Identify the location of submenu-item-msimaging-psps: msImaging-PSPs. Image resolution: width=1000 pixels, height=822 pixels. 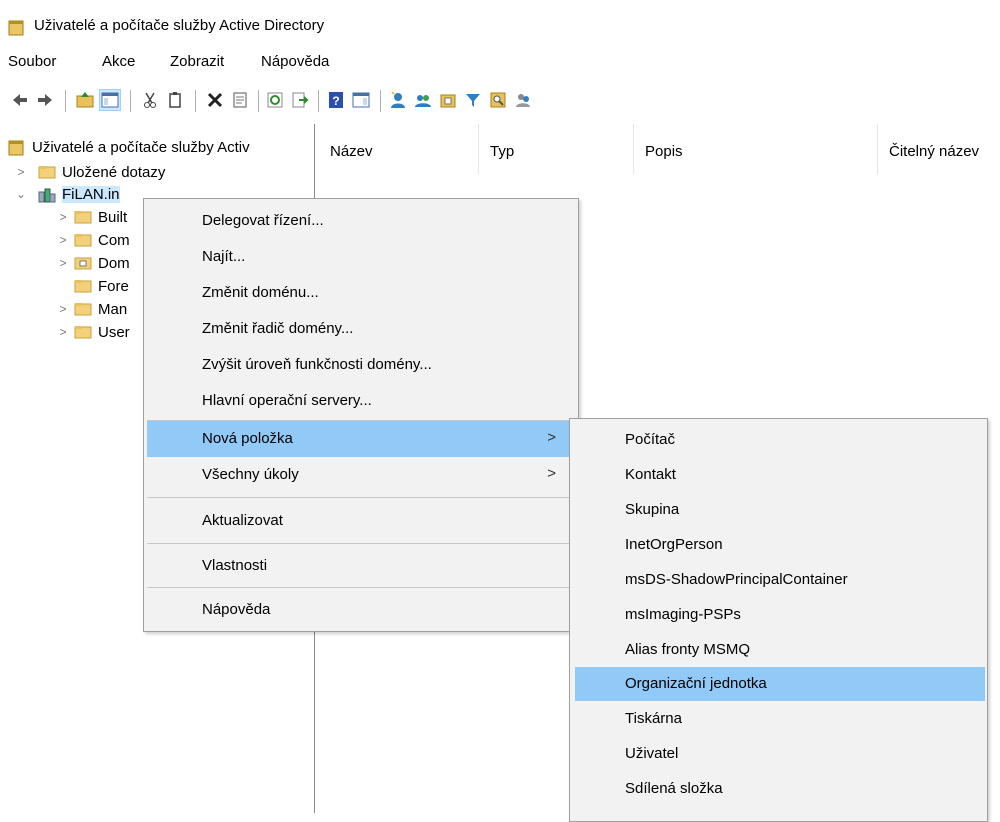
(780, 615).